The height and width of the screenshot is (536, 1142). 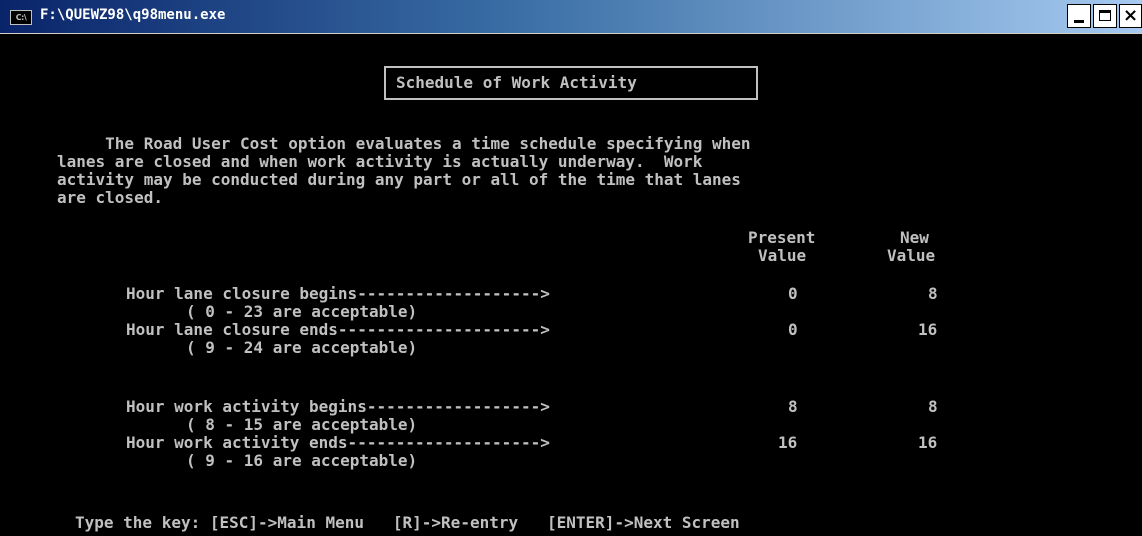 What do you see at coordinates (788, 442) in the screenshot?
I see `work-activity-ends-present-value: 16` at bounding box center [788, 442].